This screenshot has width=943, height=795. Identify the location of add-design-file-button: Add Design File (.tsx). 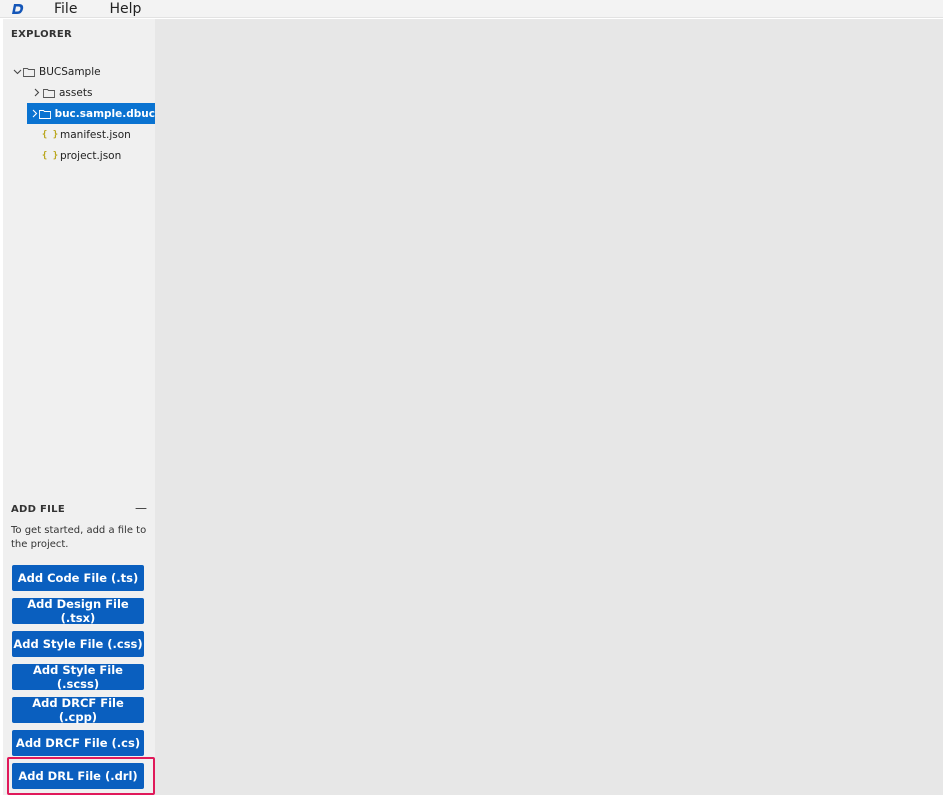
(78, 611).